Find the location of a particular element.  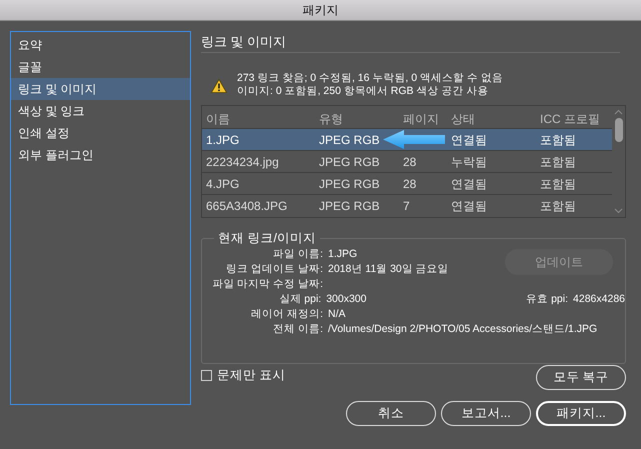

window-title: 패키지 is located at coordinates (320, 10).